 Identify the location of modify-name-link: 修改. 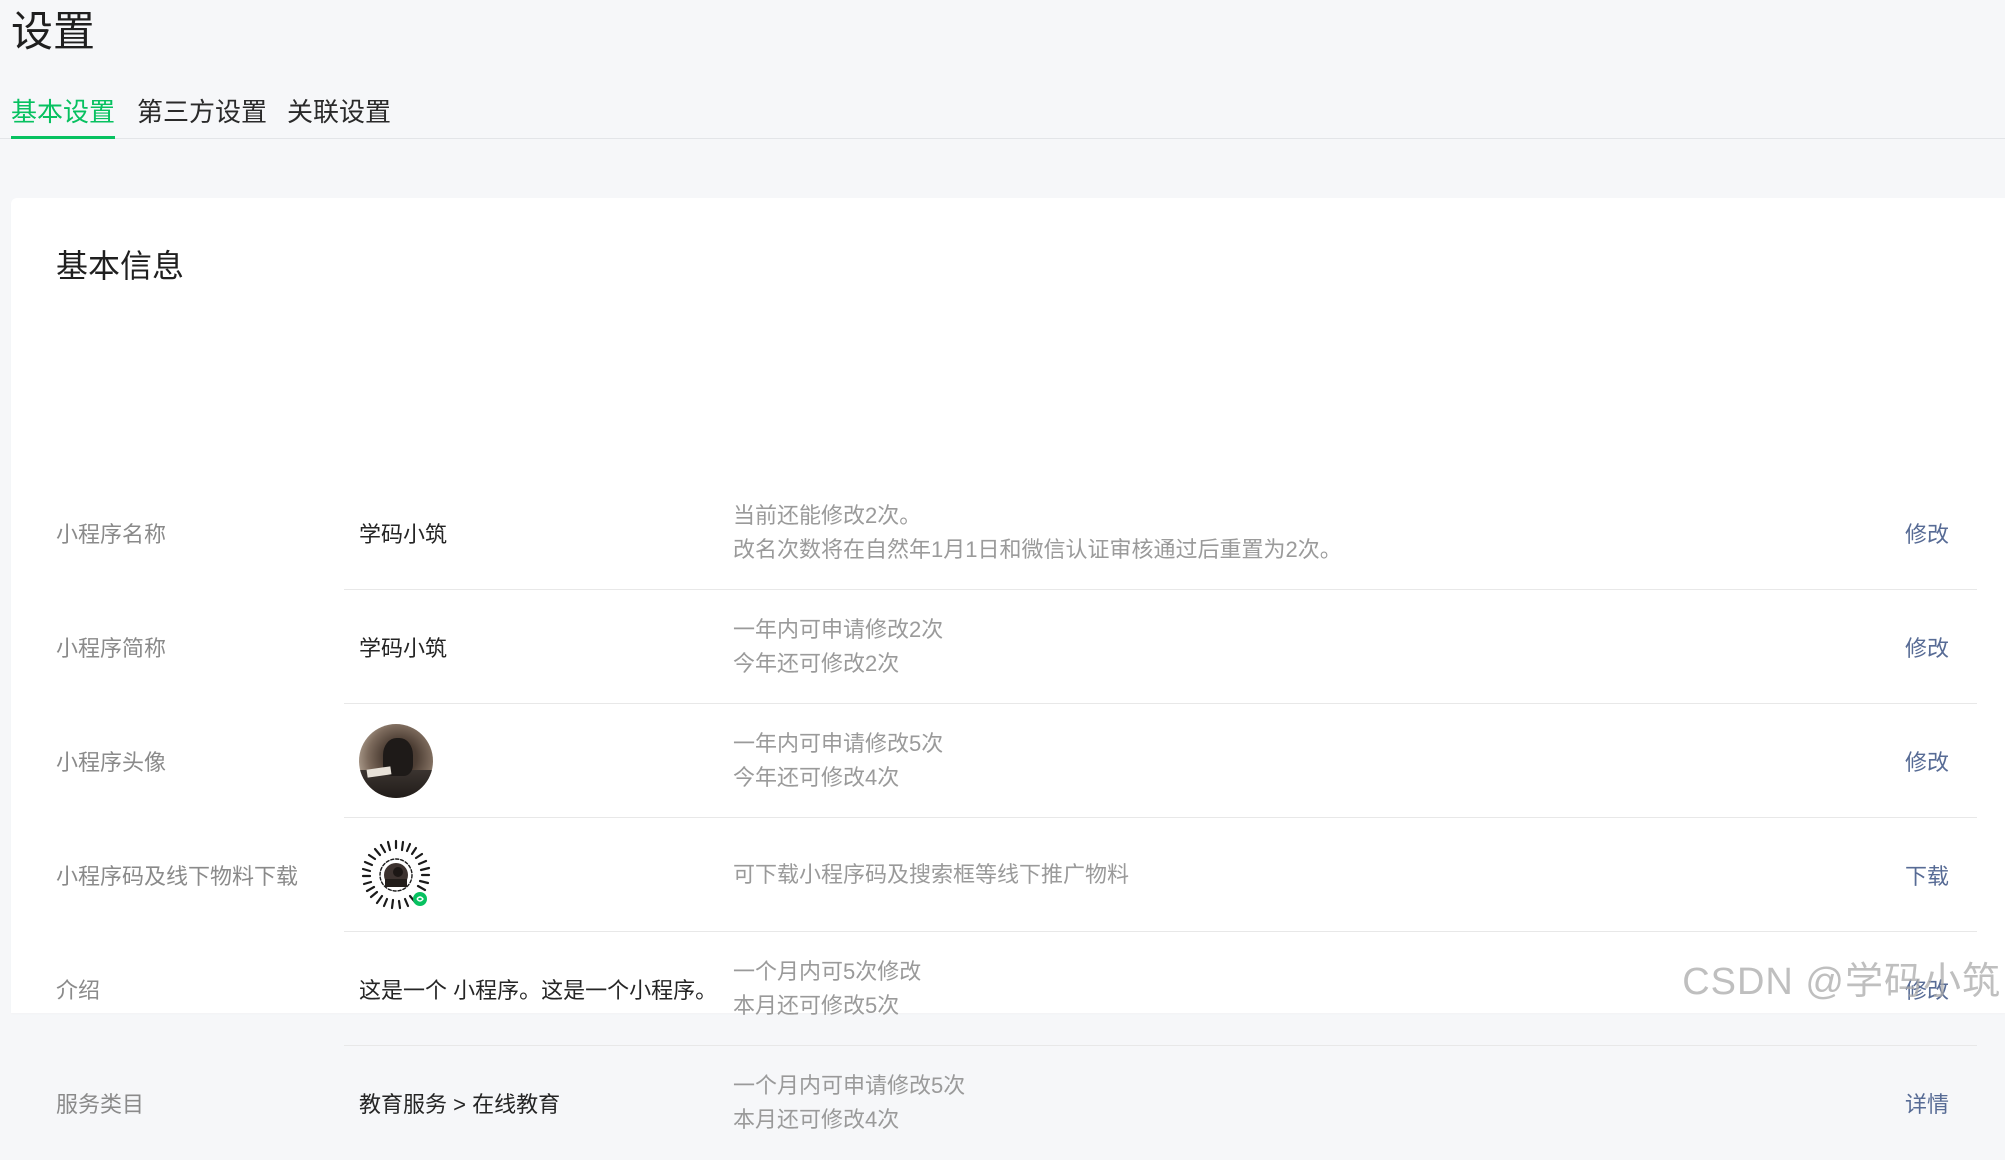
(1927, 533).